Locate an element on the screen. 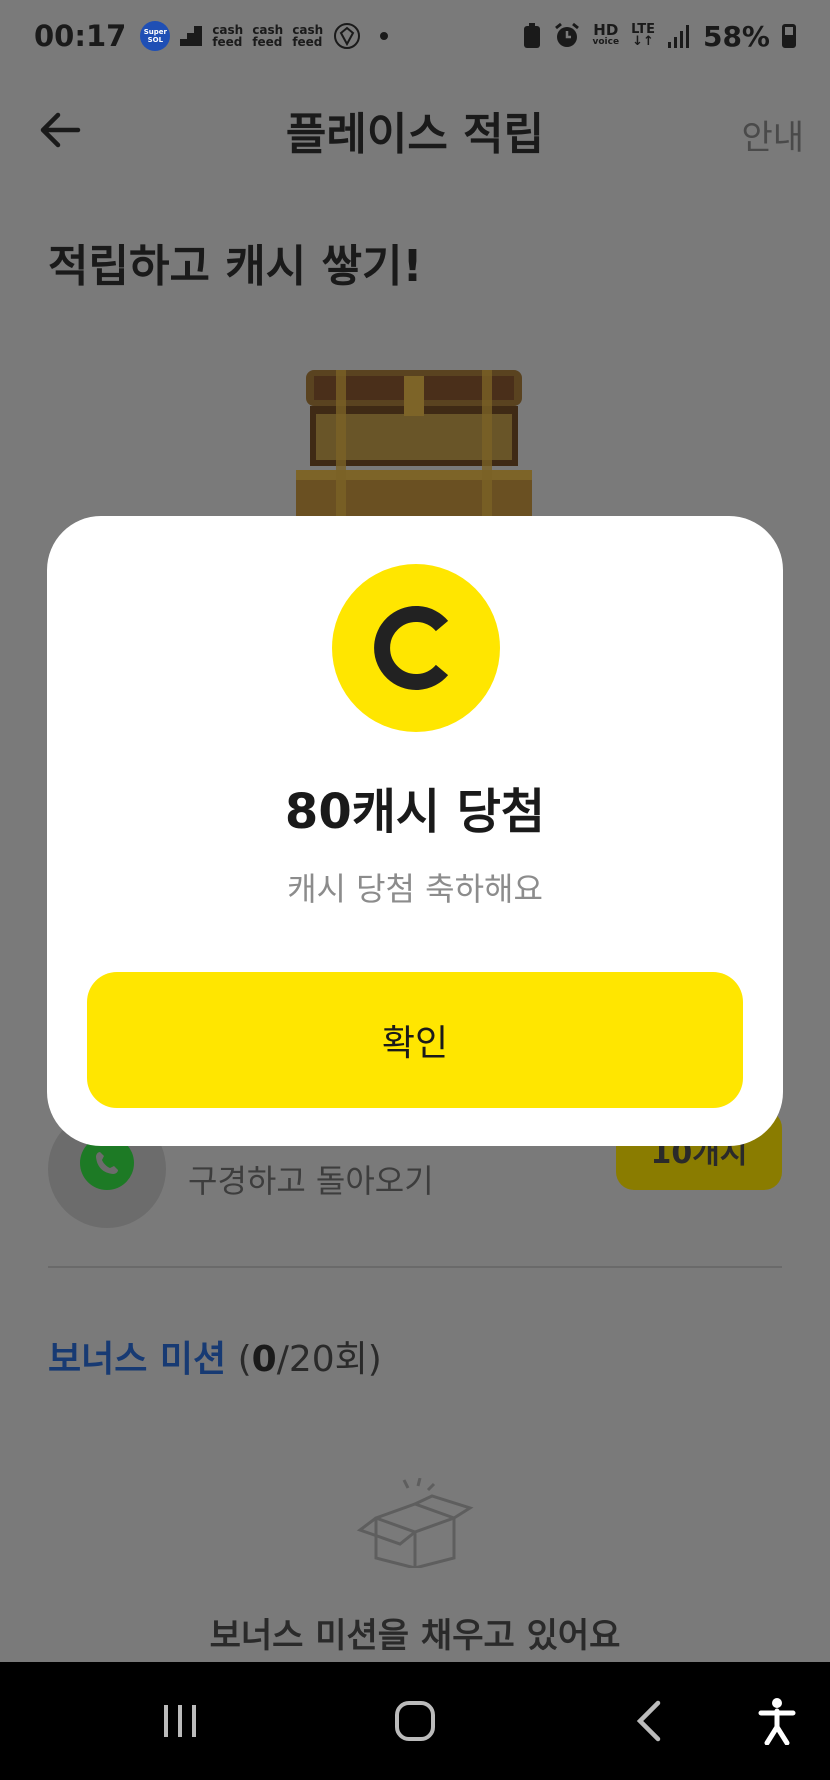 The height and width of the screenshot is (1780, 830). sol-app-icon: Super SOL is located at coordinates (155, 36).